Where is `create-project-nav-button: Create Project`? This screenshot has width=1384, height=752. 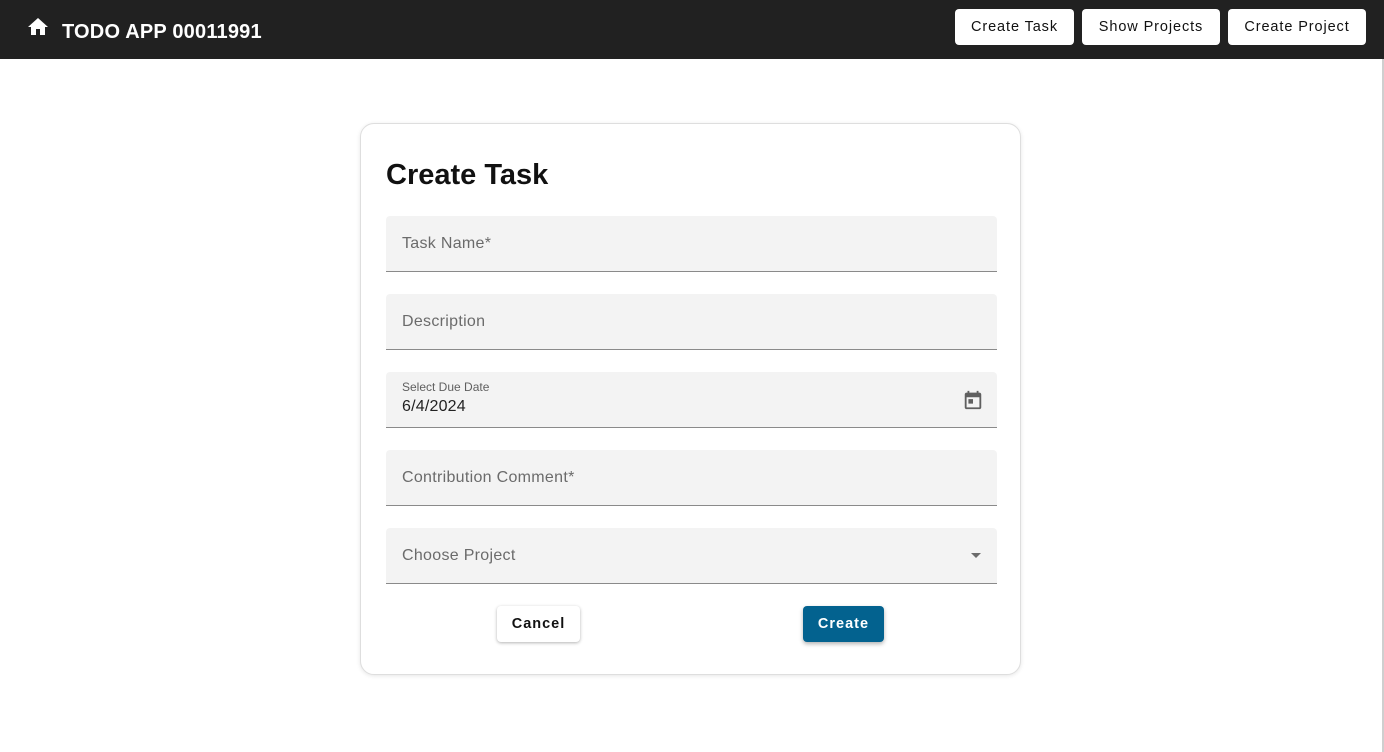 create-project-nav-button: Create Project is located at coordinates (1297, 27).